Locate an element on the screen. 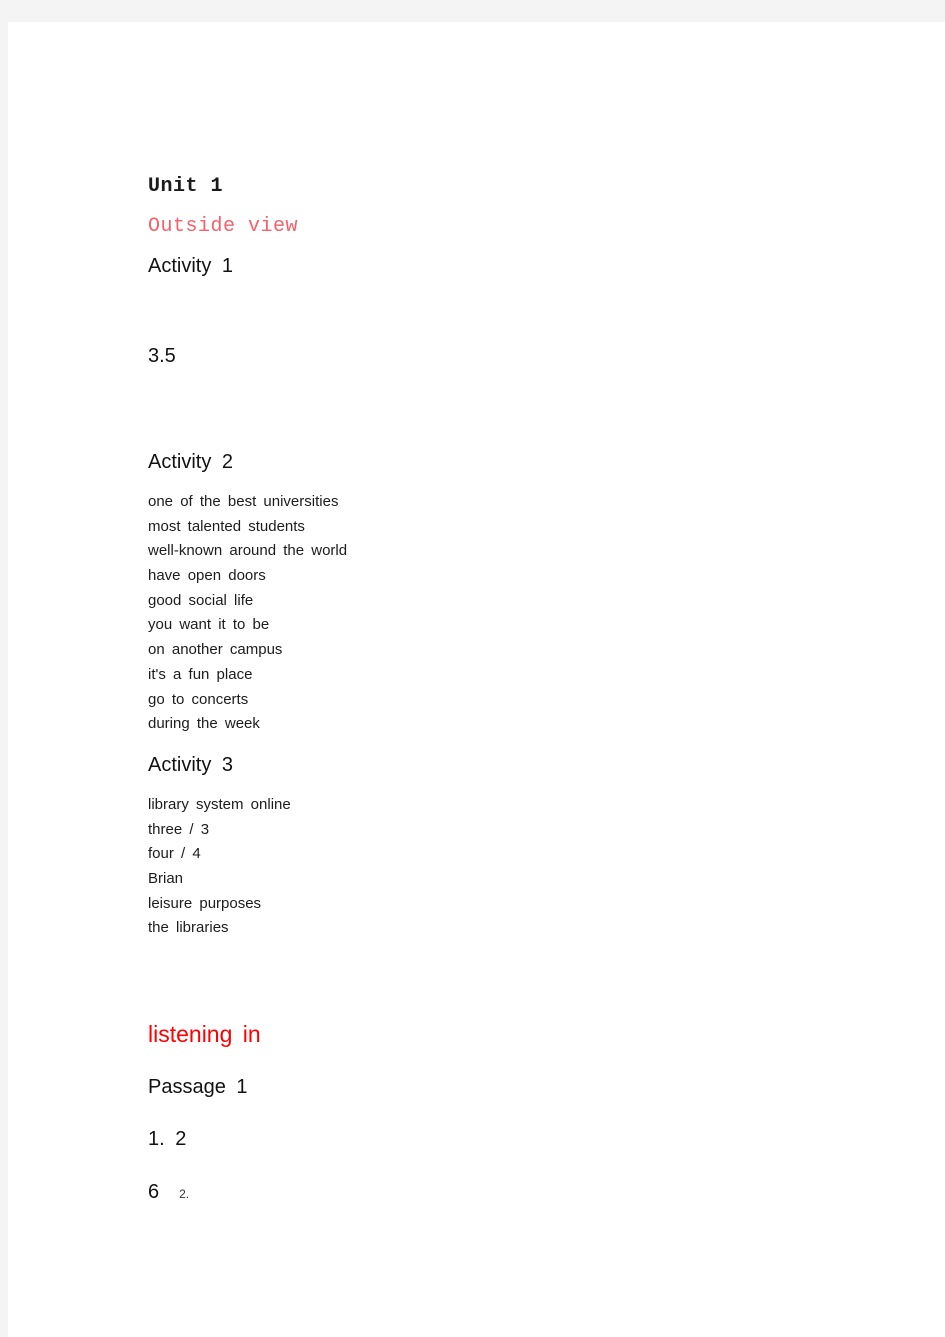  list-item: the libraries is located at coordinates (188, 928).